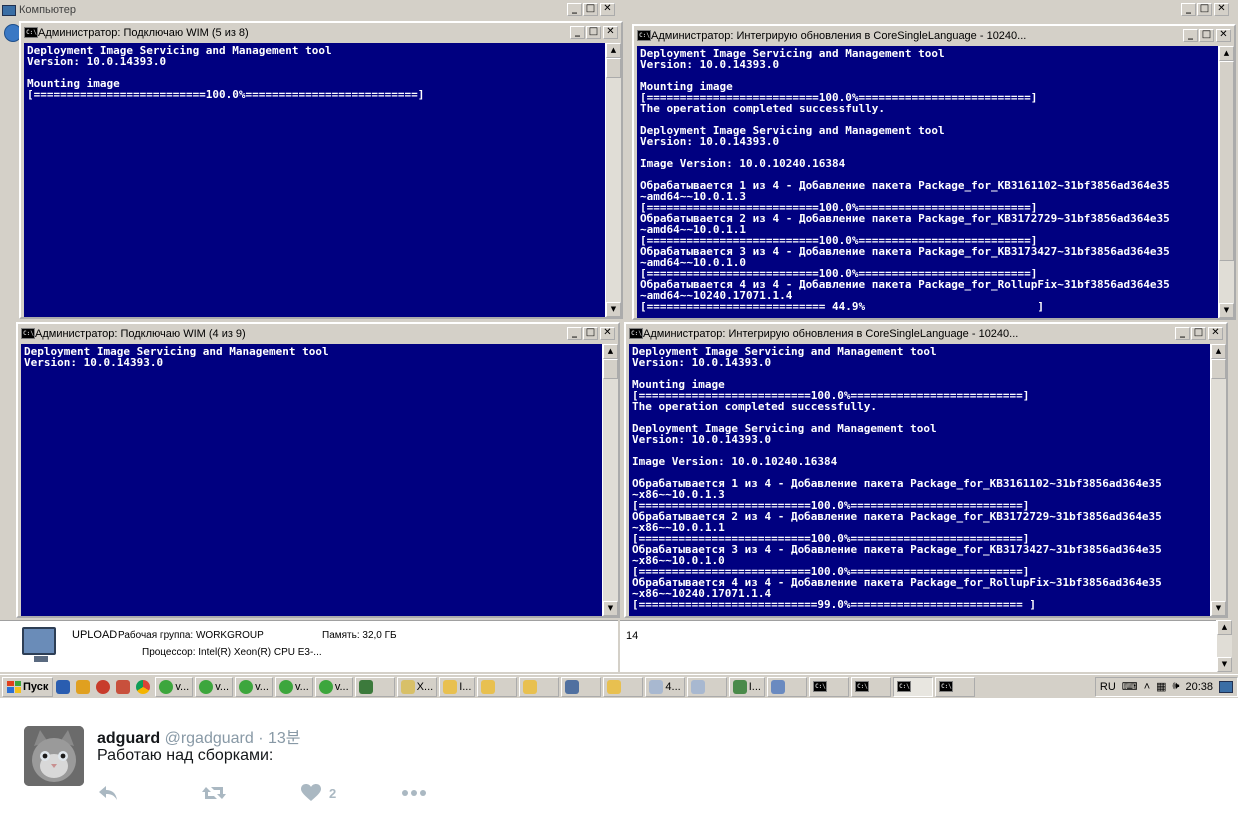 This screenshot has height=834, width=1238. Describe the element at coordinates (351, 793) in the screenshot. I see `like-button: 2` at that location.